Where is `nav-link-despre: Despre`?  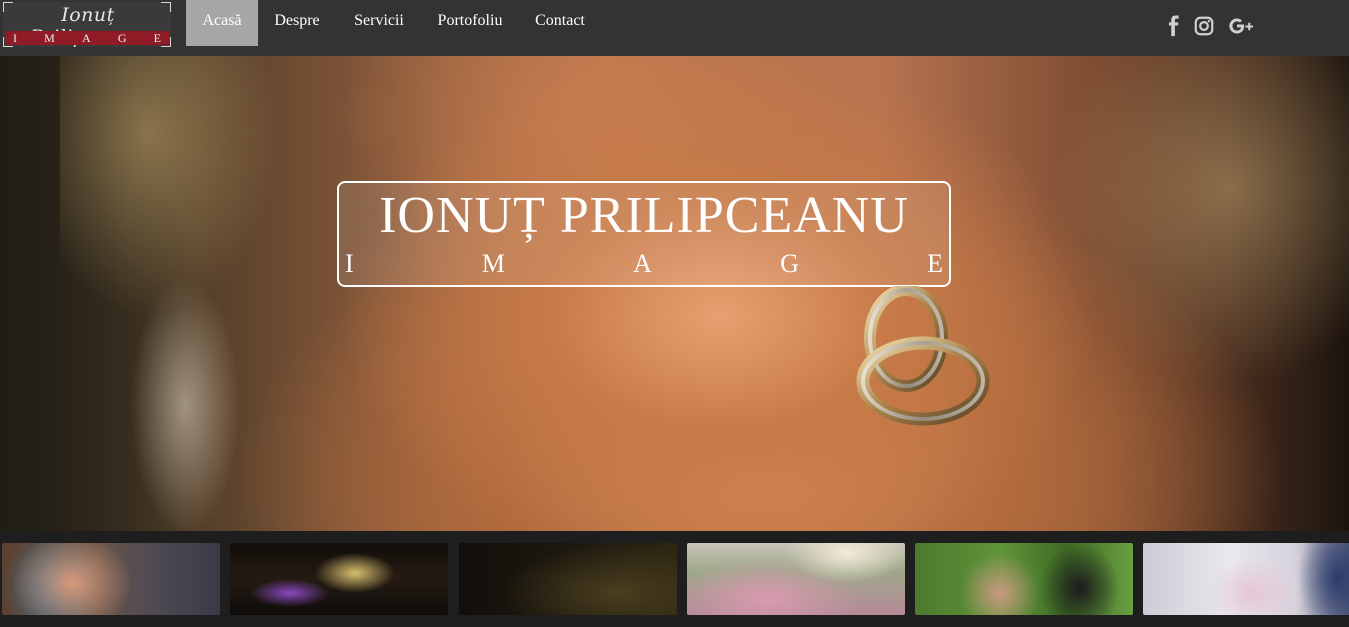
nav-link-despre: Despre is located at coordinates (297, 23).